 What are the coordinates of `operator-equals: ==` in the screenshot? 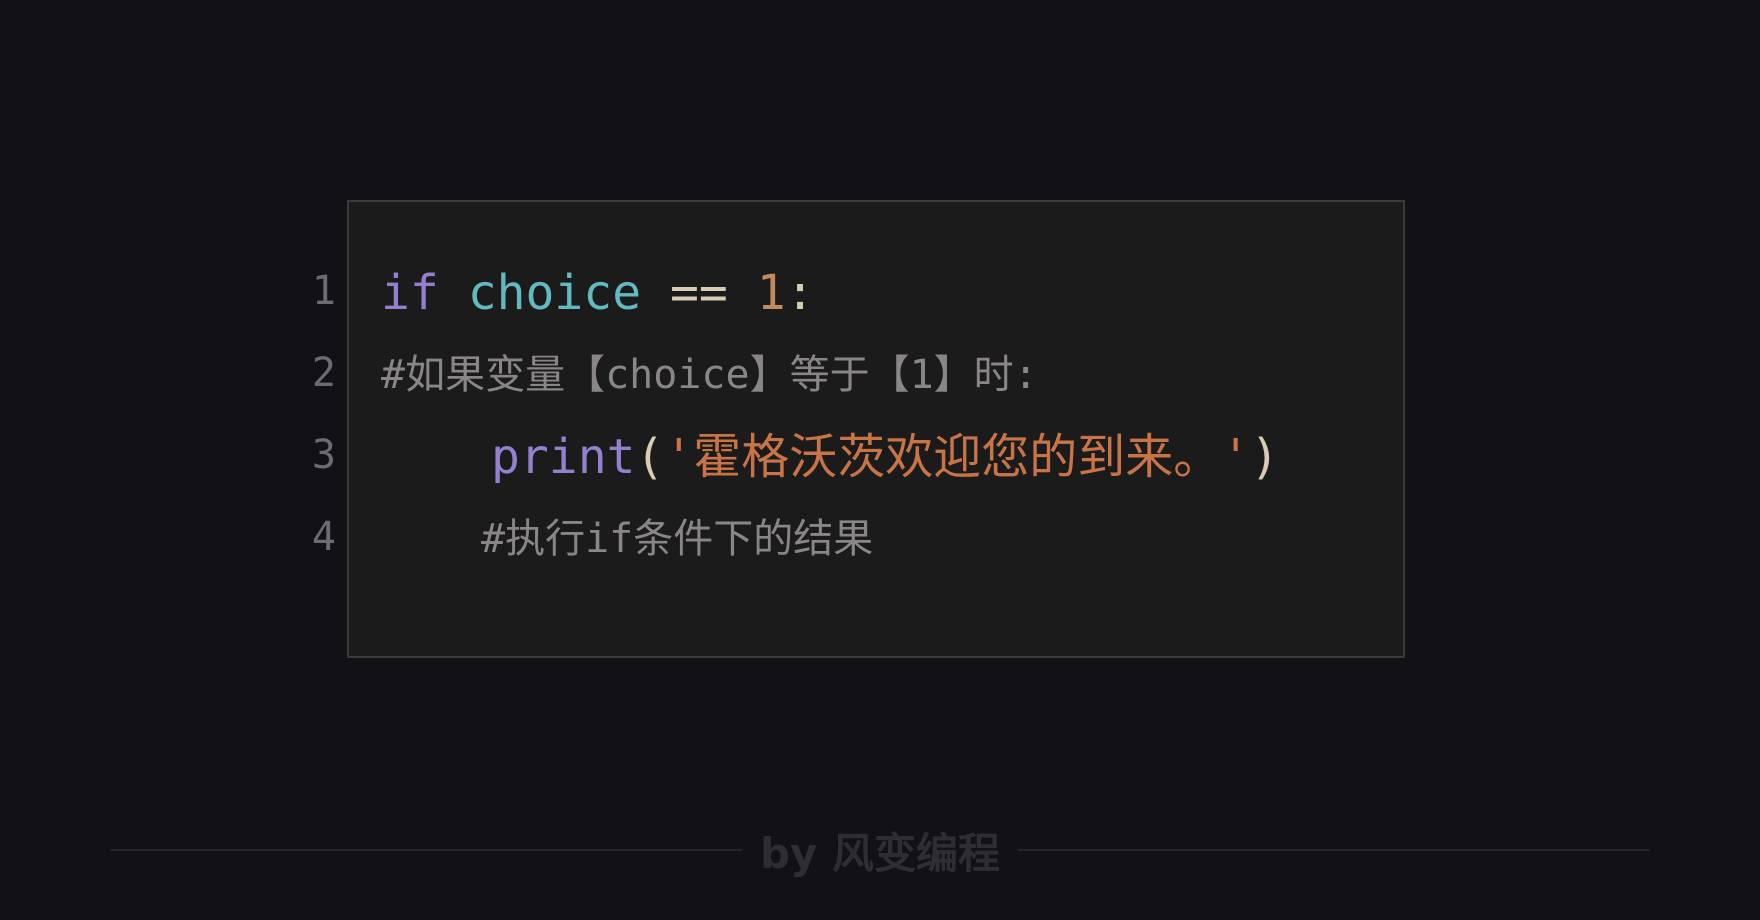 It's located at (699, 293).